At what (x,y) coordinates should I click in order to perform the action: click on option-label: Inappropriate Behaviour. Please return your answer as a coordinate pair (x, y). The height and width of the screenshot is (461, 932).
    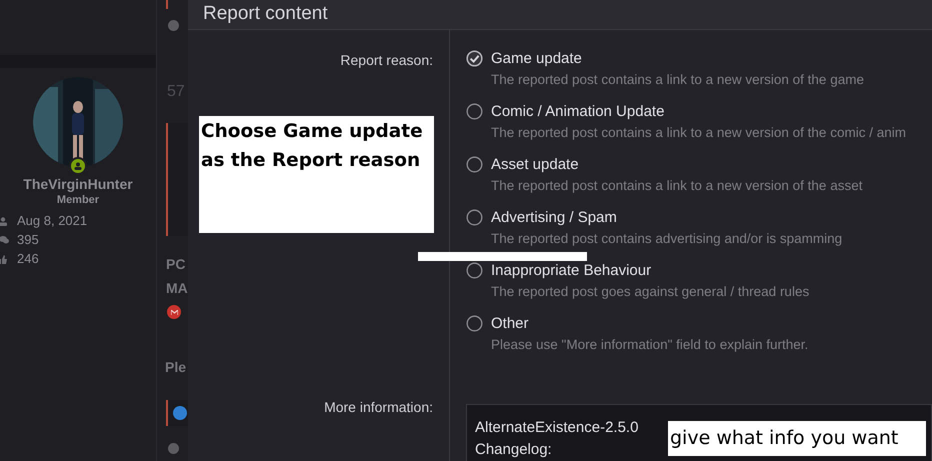
    Looking at the image, I should click on (650, 270).